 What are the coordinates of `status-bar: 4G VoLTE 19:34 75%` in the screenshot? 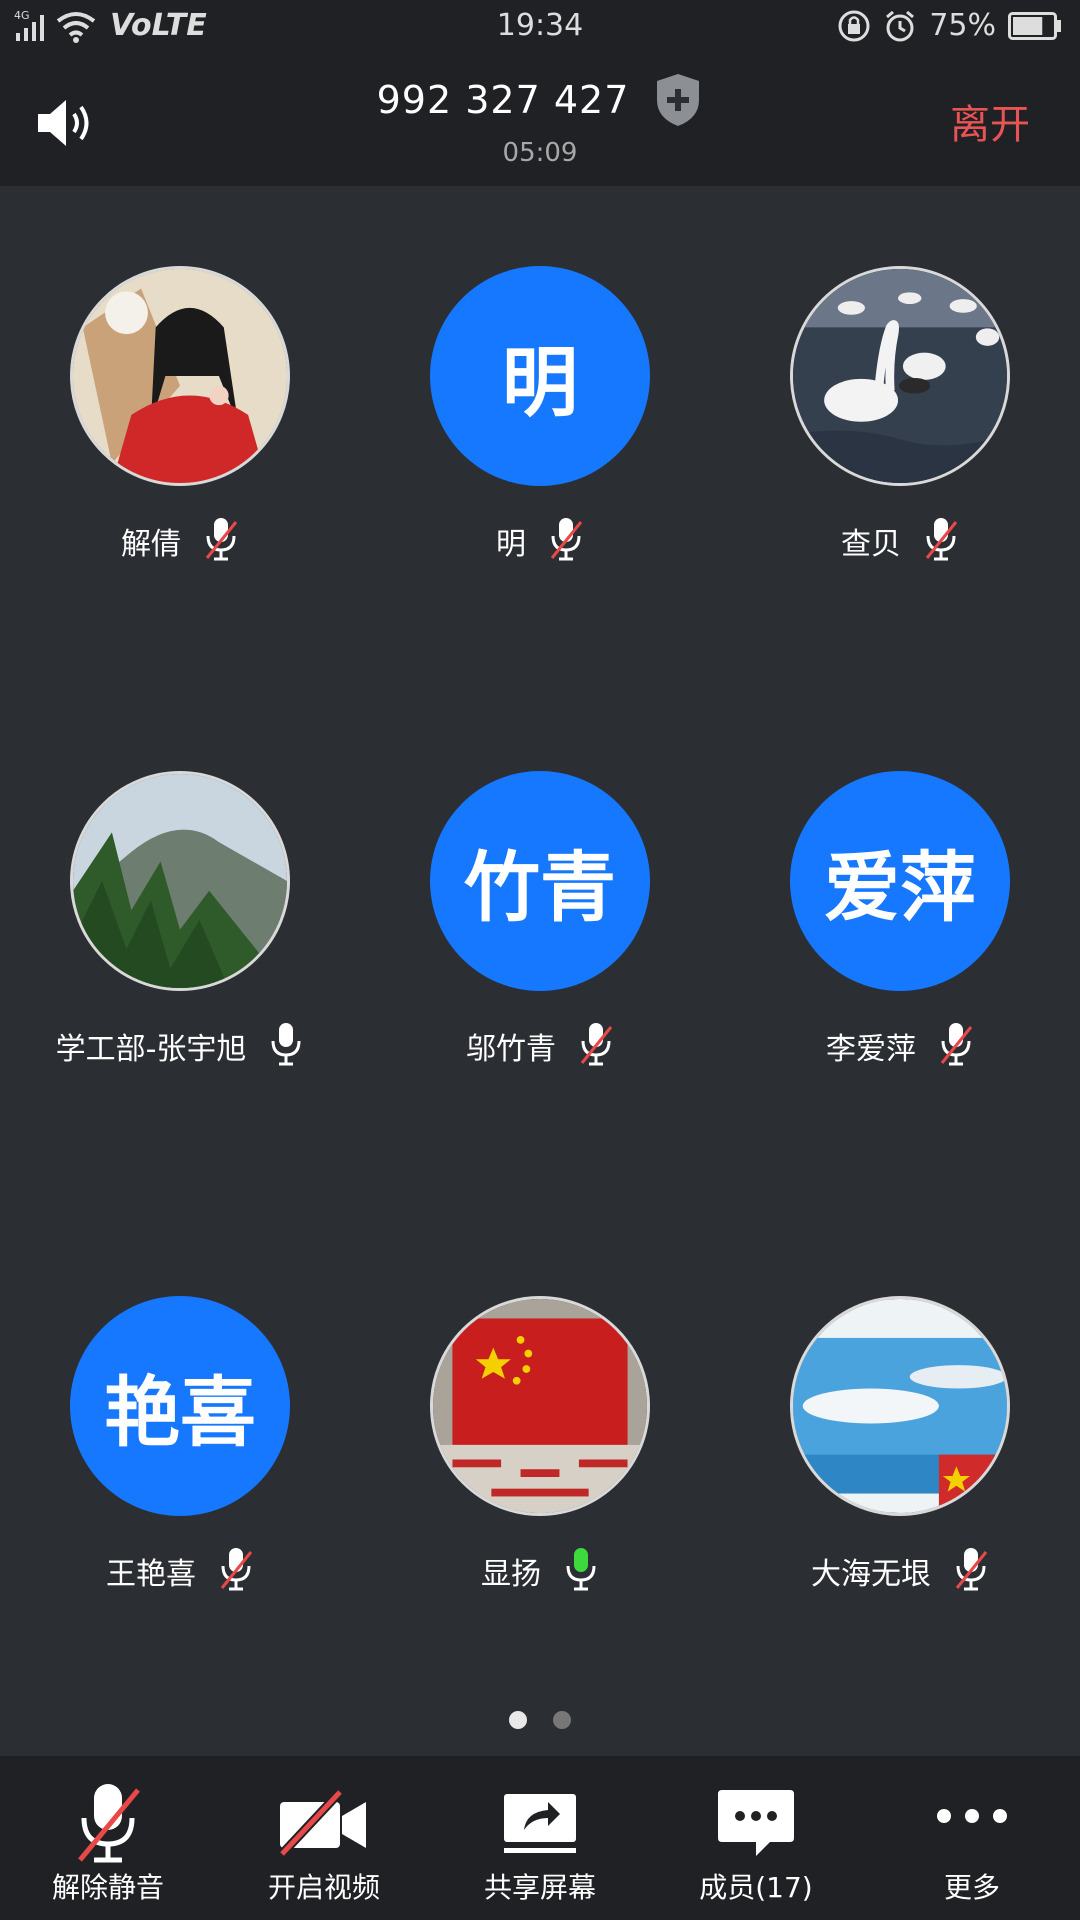 It's located at (540, 27).